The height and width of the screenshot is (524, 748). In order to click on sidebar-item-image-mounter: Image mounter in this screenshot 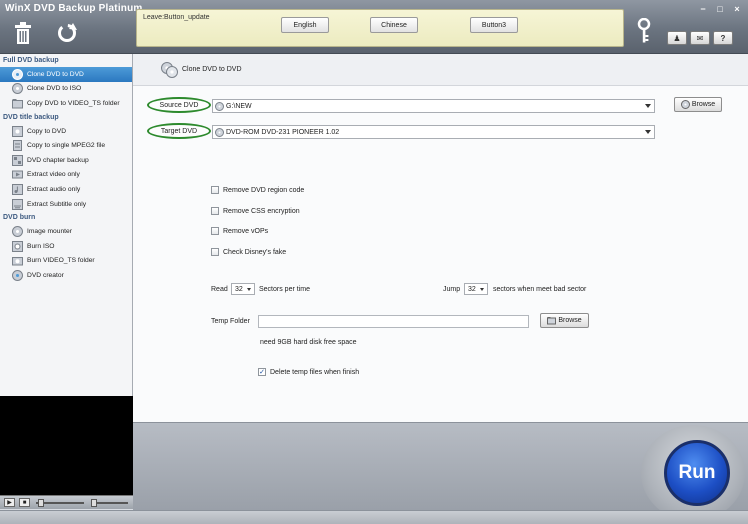, I will do `click(66, 231)`.